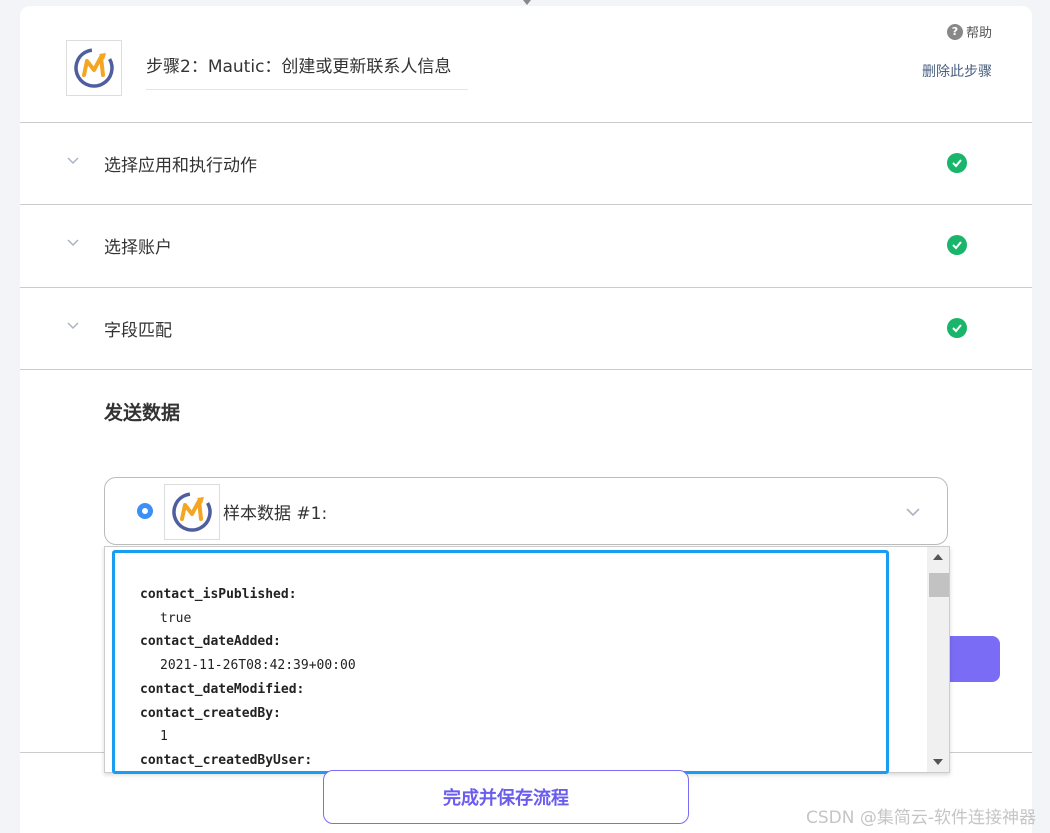  What do you see at coordinates (176, 618) in the screenshot?
I see `field-value: true` at bounding box center [176, 618].